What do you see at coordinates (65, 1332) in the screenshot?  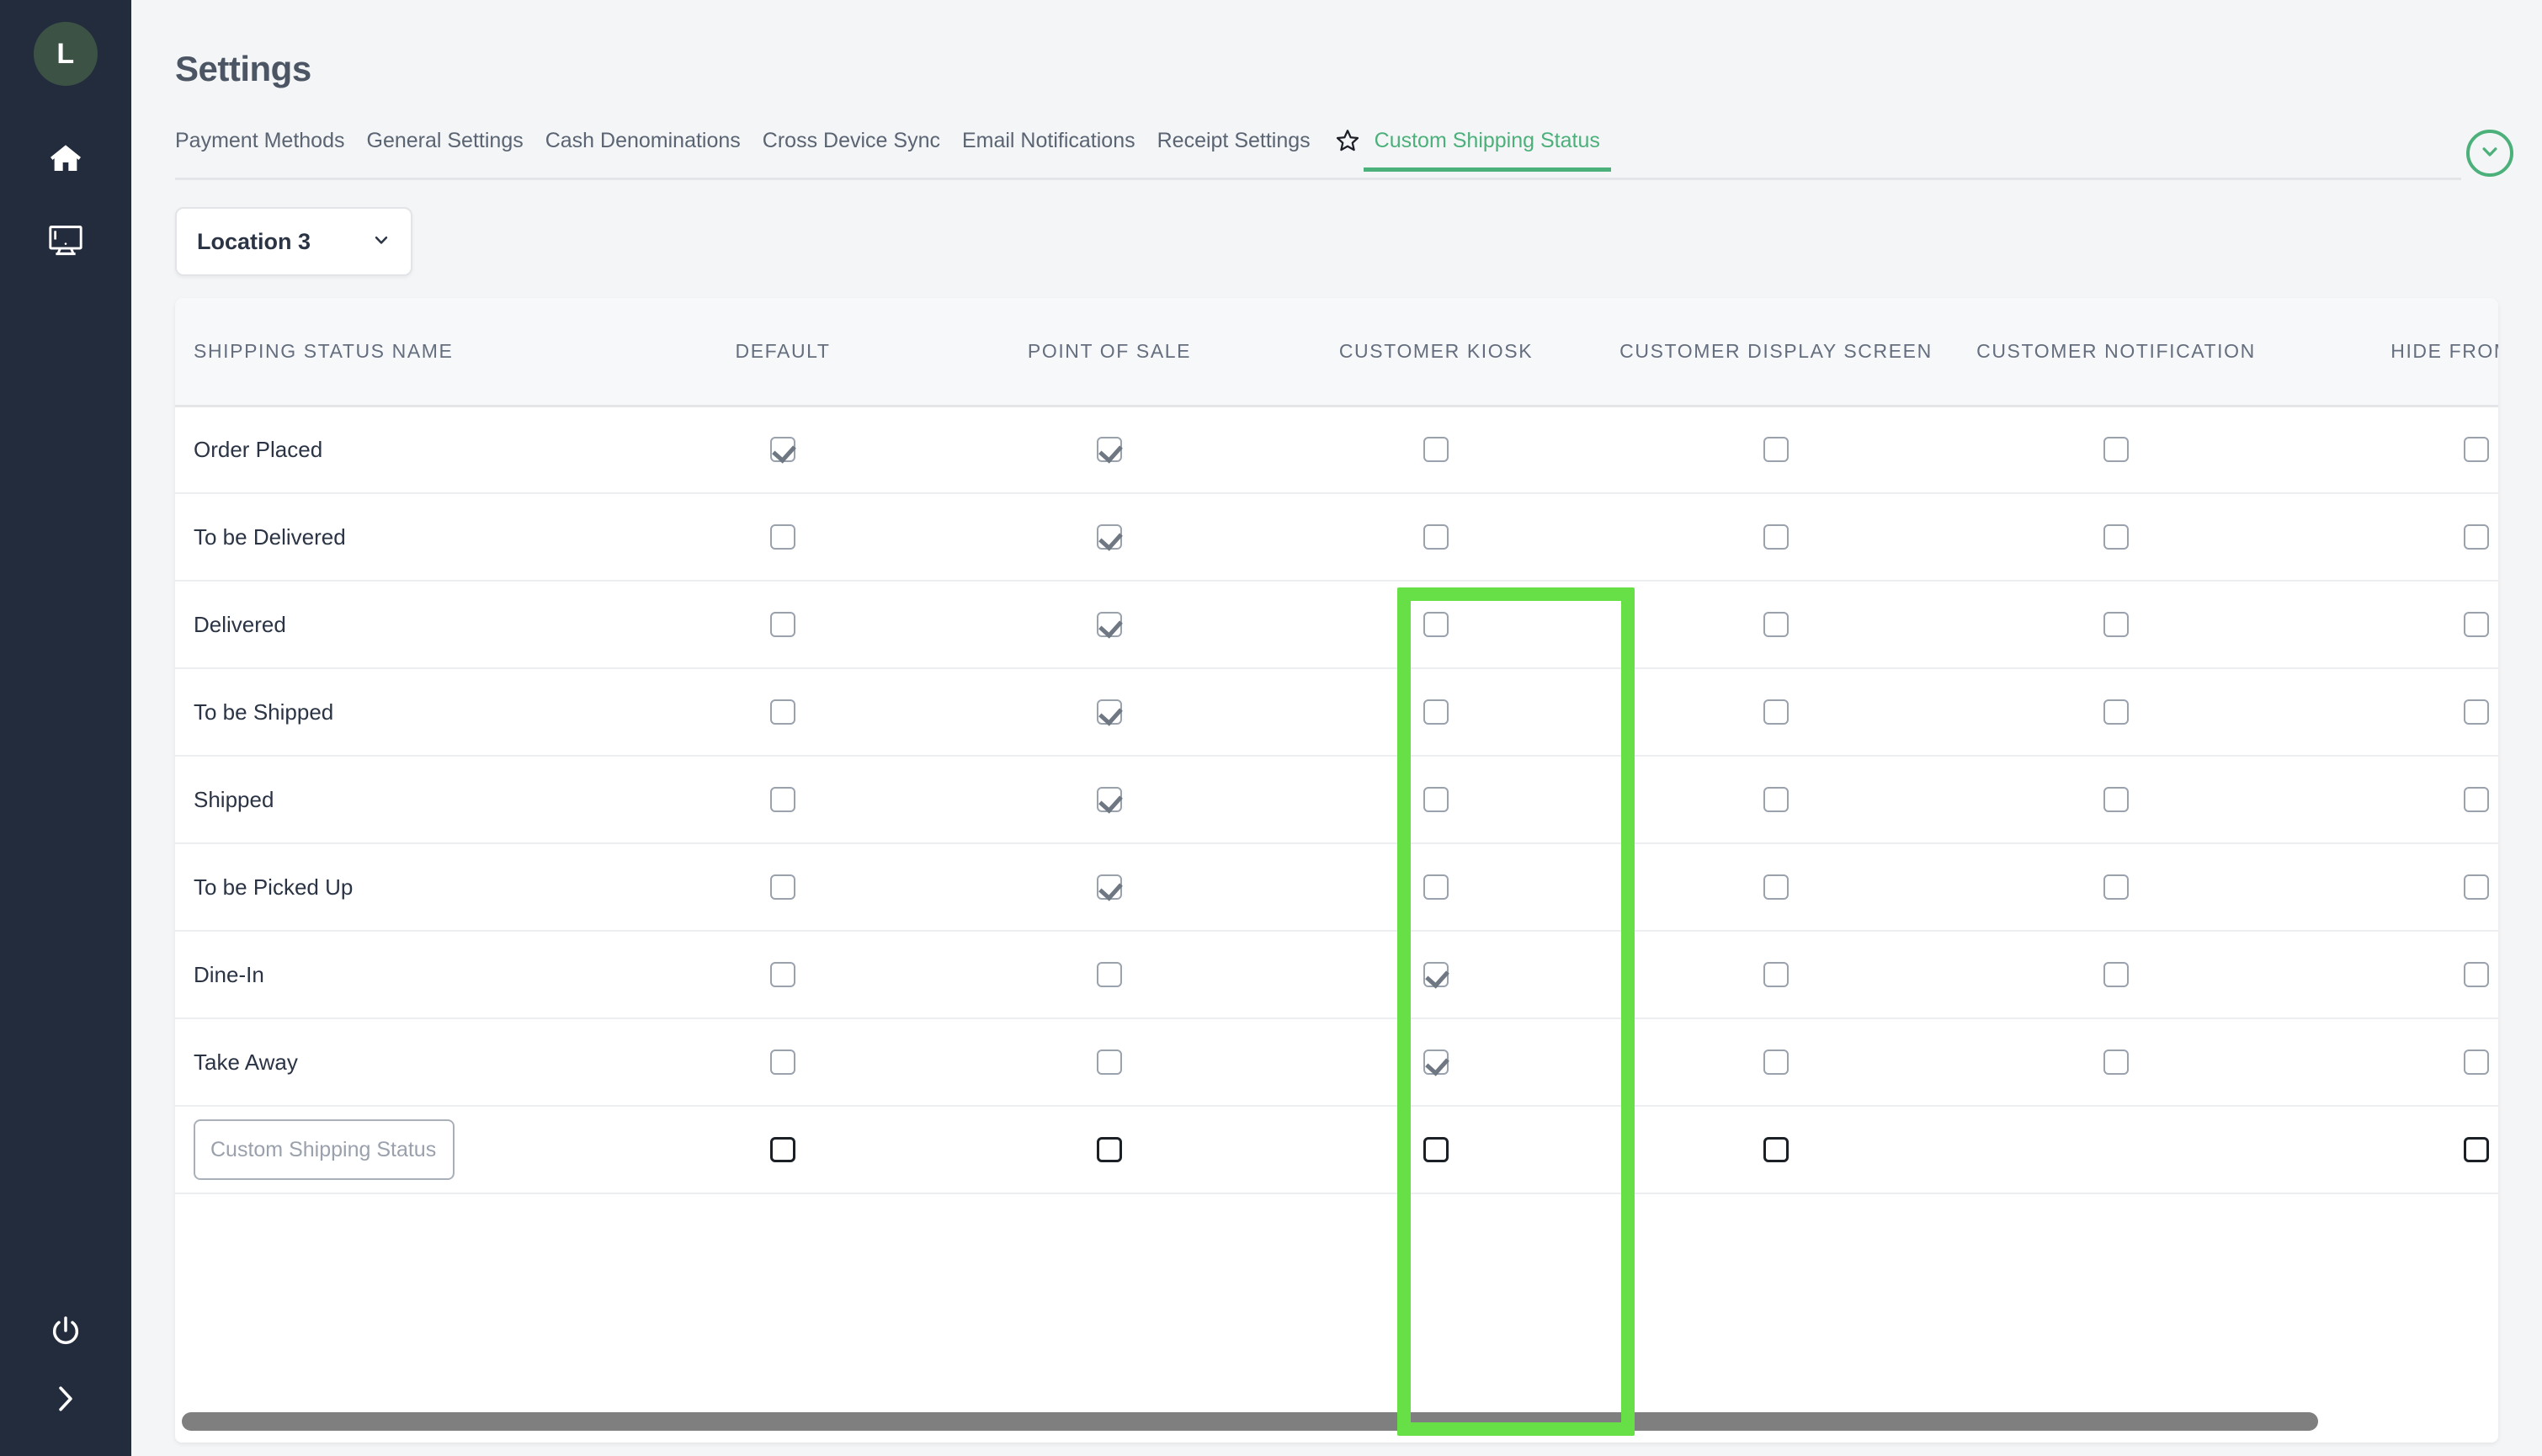 I see `sidebar-item-power` at bounding box center [65, 1332].